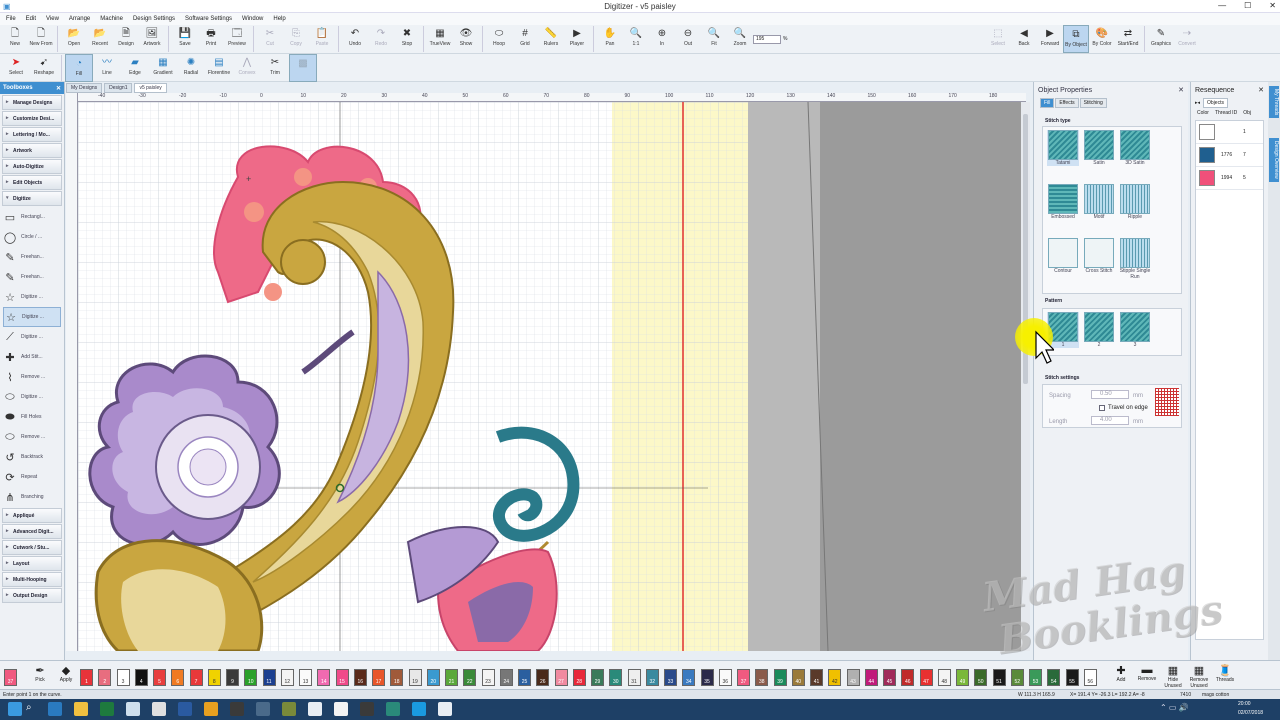  Describe the element at coordinates (196, 677) in the screenshot. I see `color-chip-7: 7` at that location.